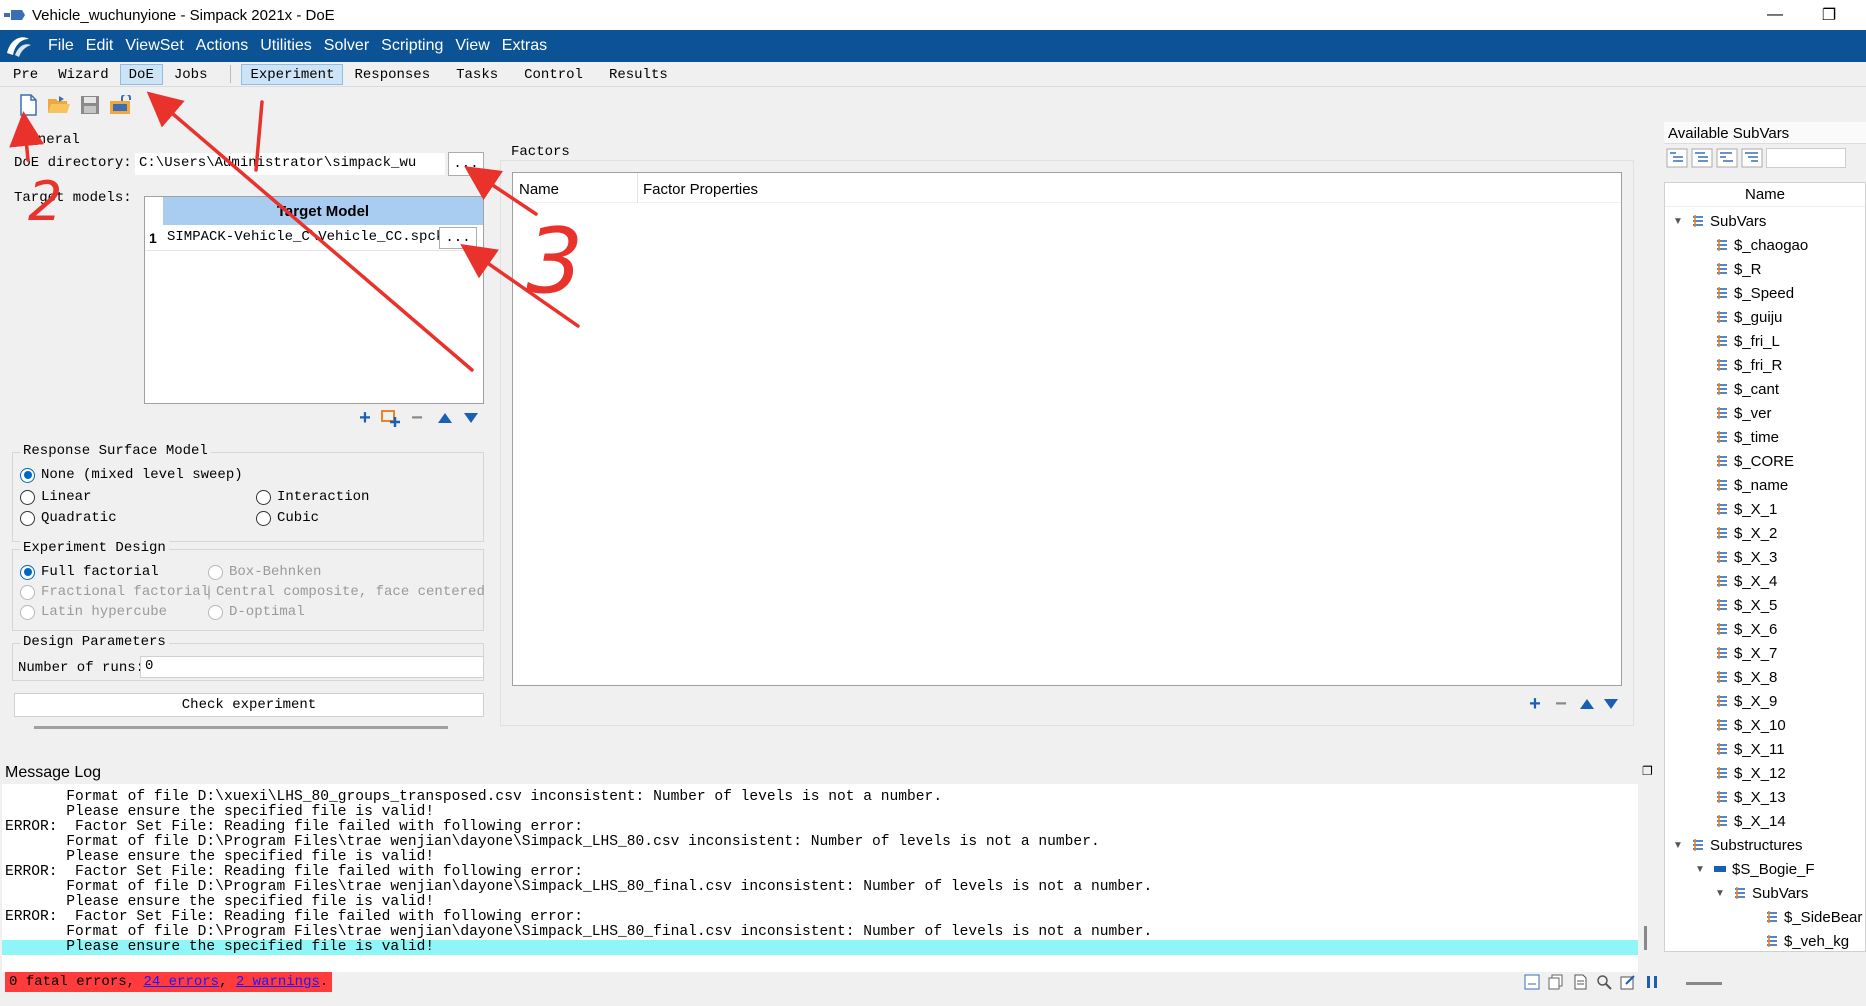 The height and width of the screenshot is (1006, 1866). What do you see at coordinates (1746, 533) in the screenshot?
I see `tree-item-subvar: $_X_2` at bounding box center [1746, 533].